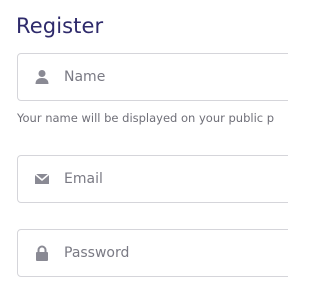 The width and height of the screenshot is (320, 288). Describe the element at coordinates (42, 77) in the screenshot. I see `user-icon` at that location.